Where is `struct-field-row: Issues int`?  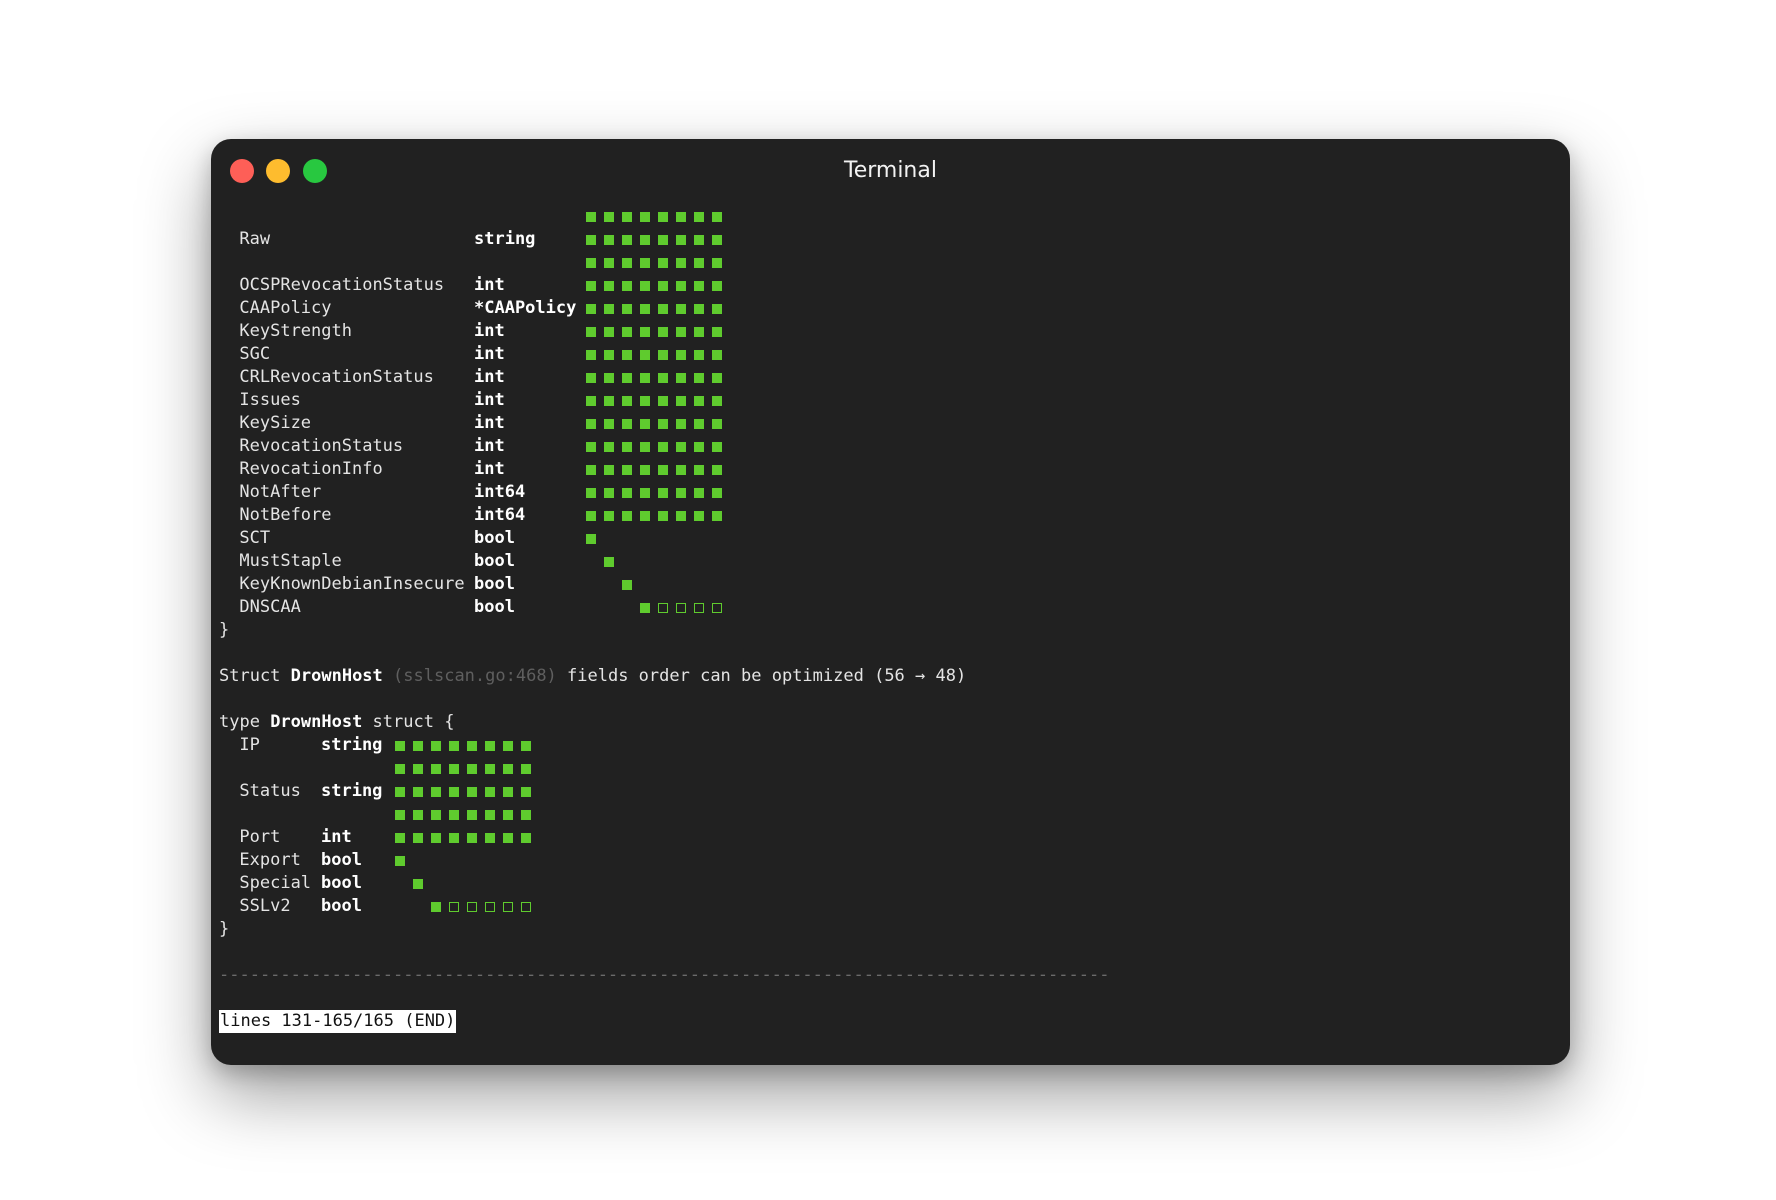
struct-field-row: Issues int is located at coordinates (664, 400).